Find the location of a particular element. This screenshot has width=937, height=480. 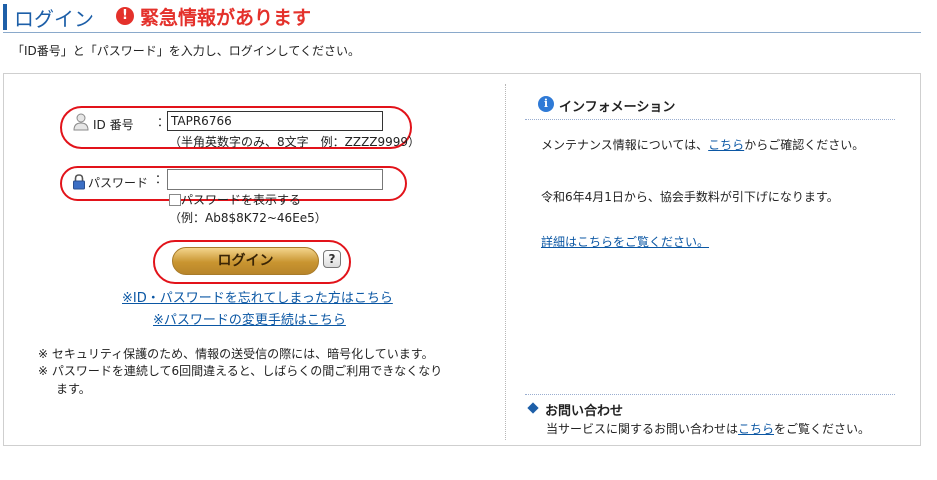

show-password-checkbox is located at coordinates (175, 200).